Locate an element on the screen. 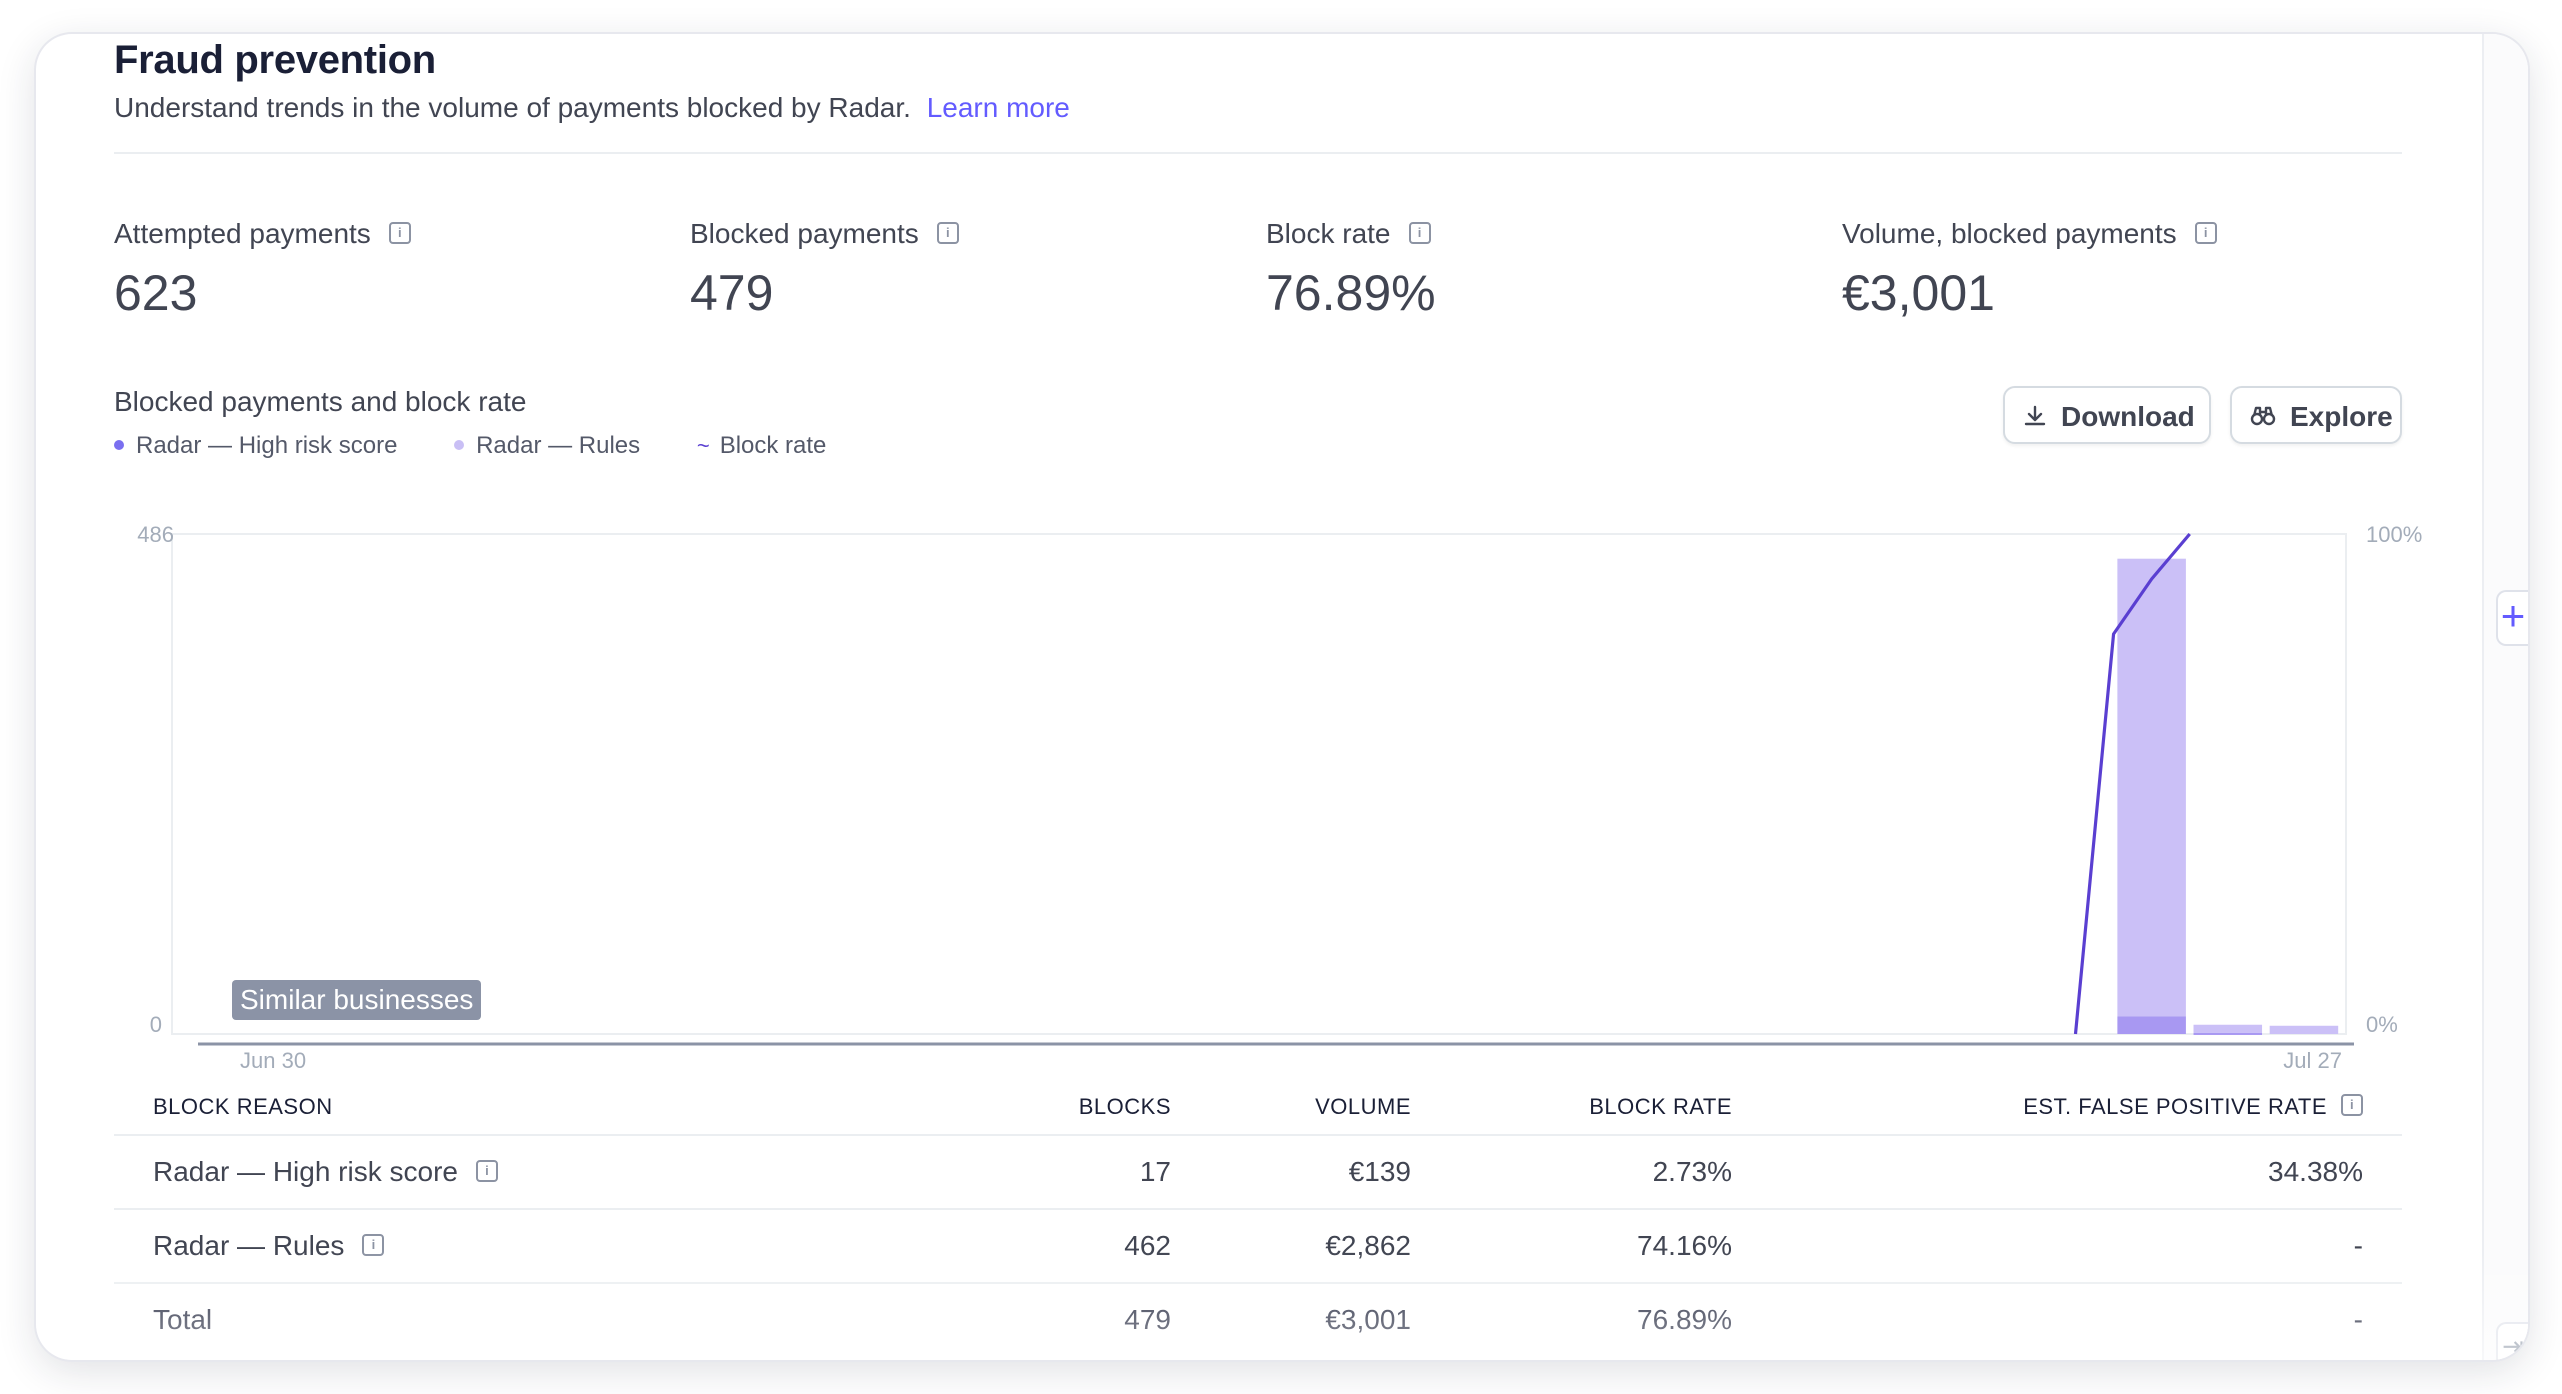 This screenshot has width=2562, height=1394. download-button: Download is located at coordinates (2107, 415).